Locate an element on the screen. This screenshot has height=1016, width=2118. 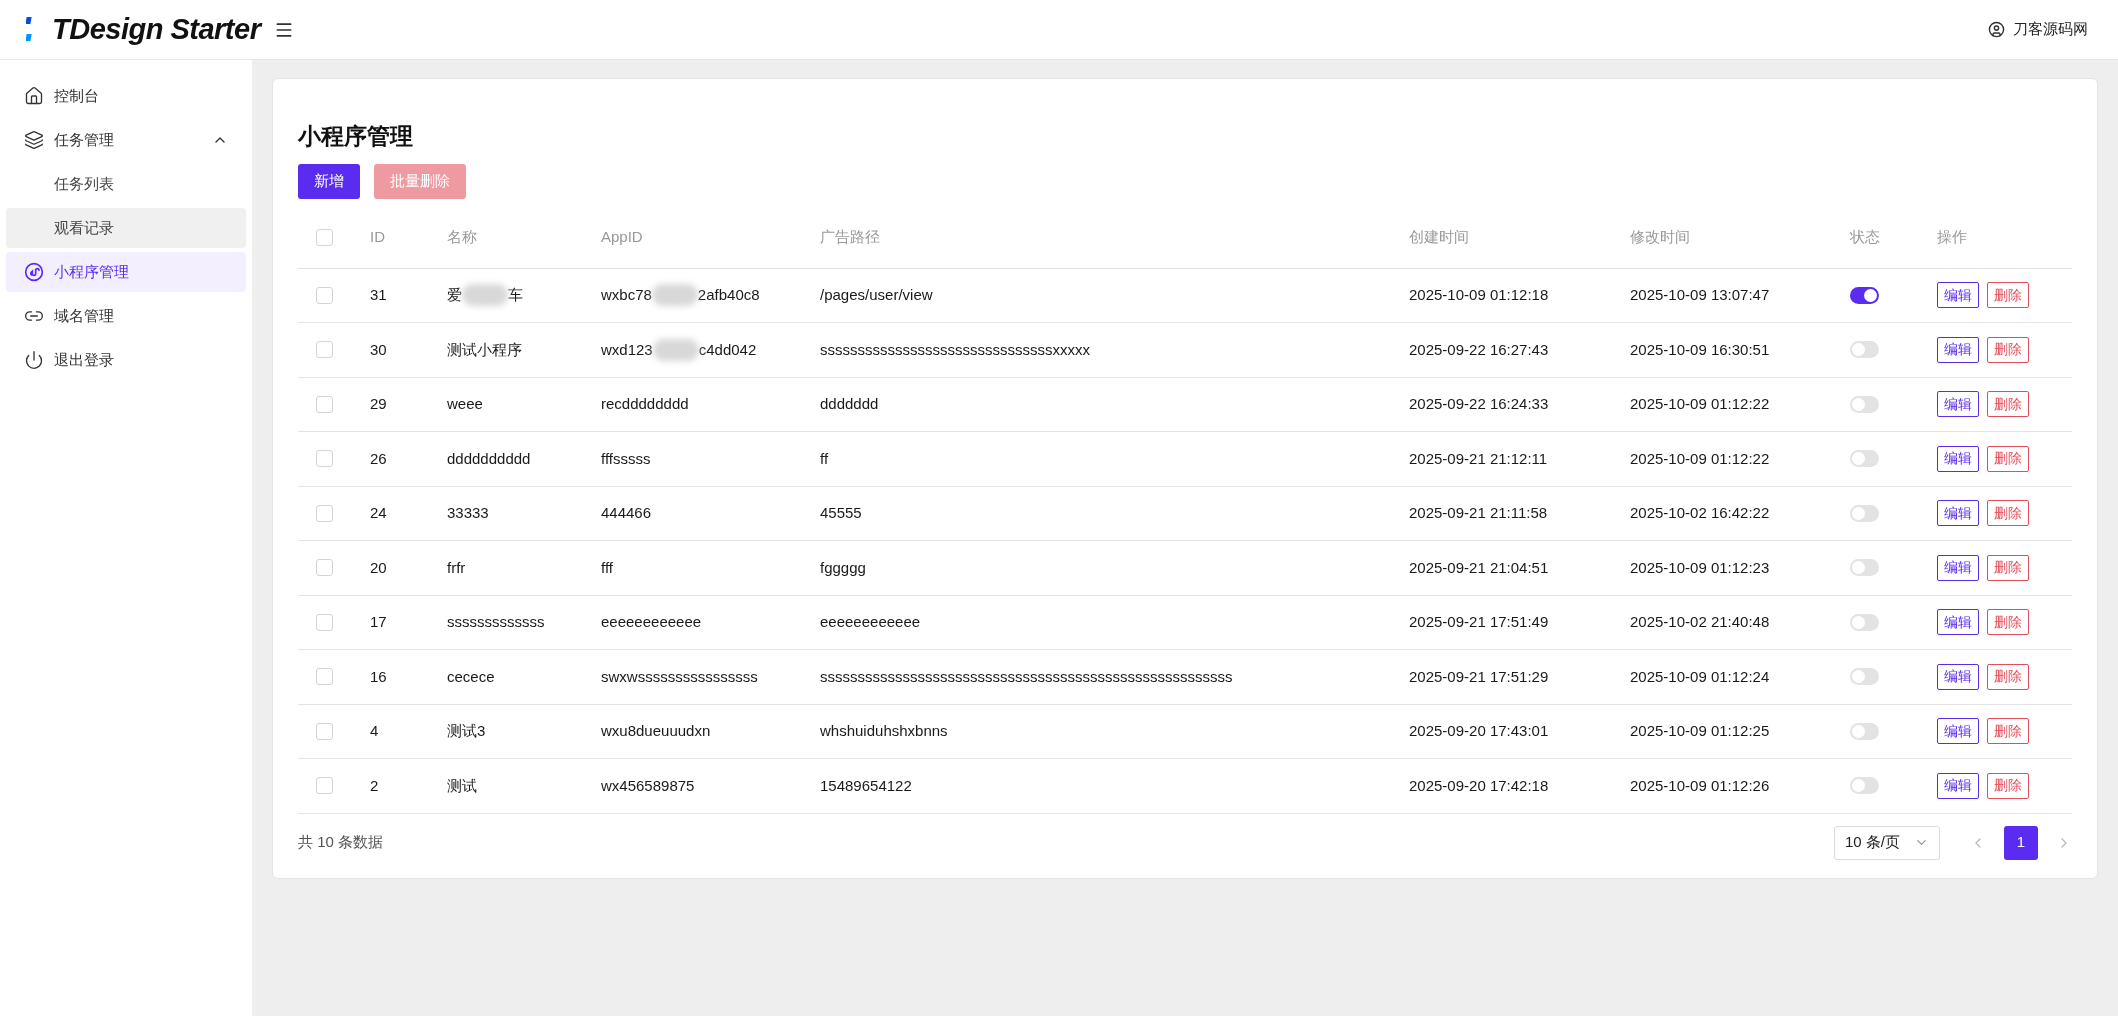
table-cell: 2025-09-21 17:51:29 is located at coordinates (1479, 676).